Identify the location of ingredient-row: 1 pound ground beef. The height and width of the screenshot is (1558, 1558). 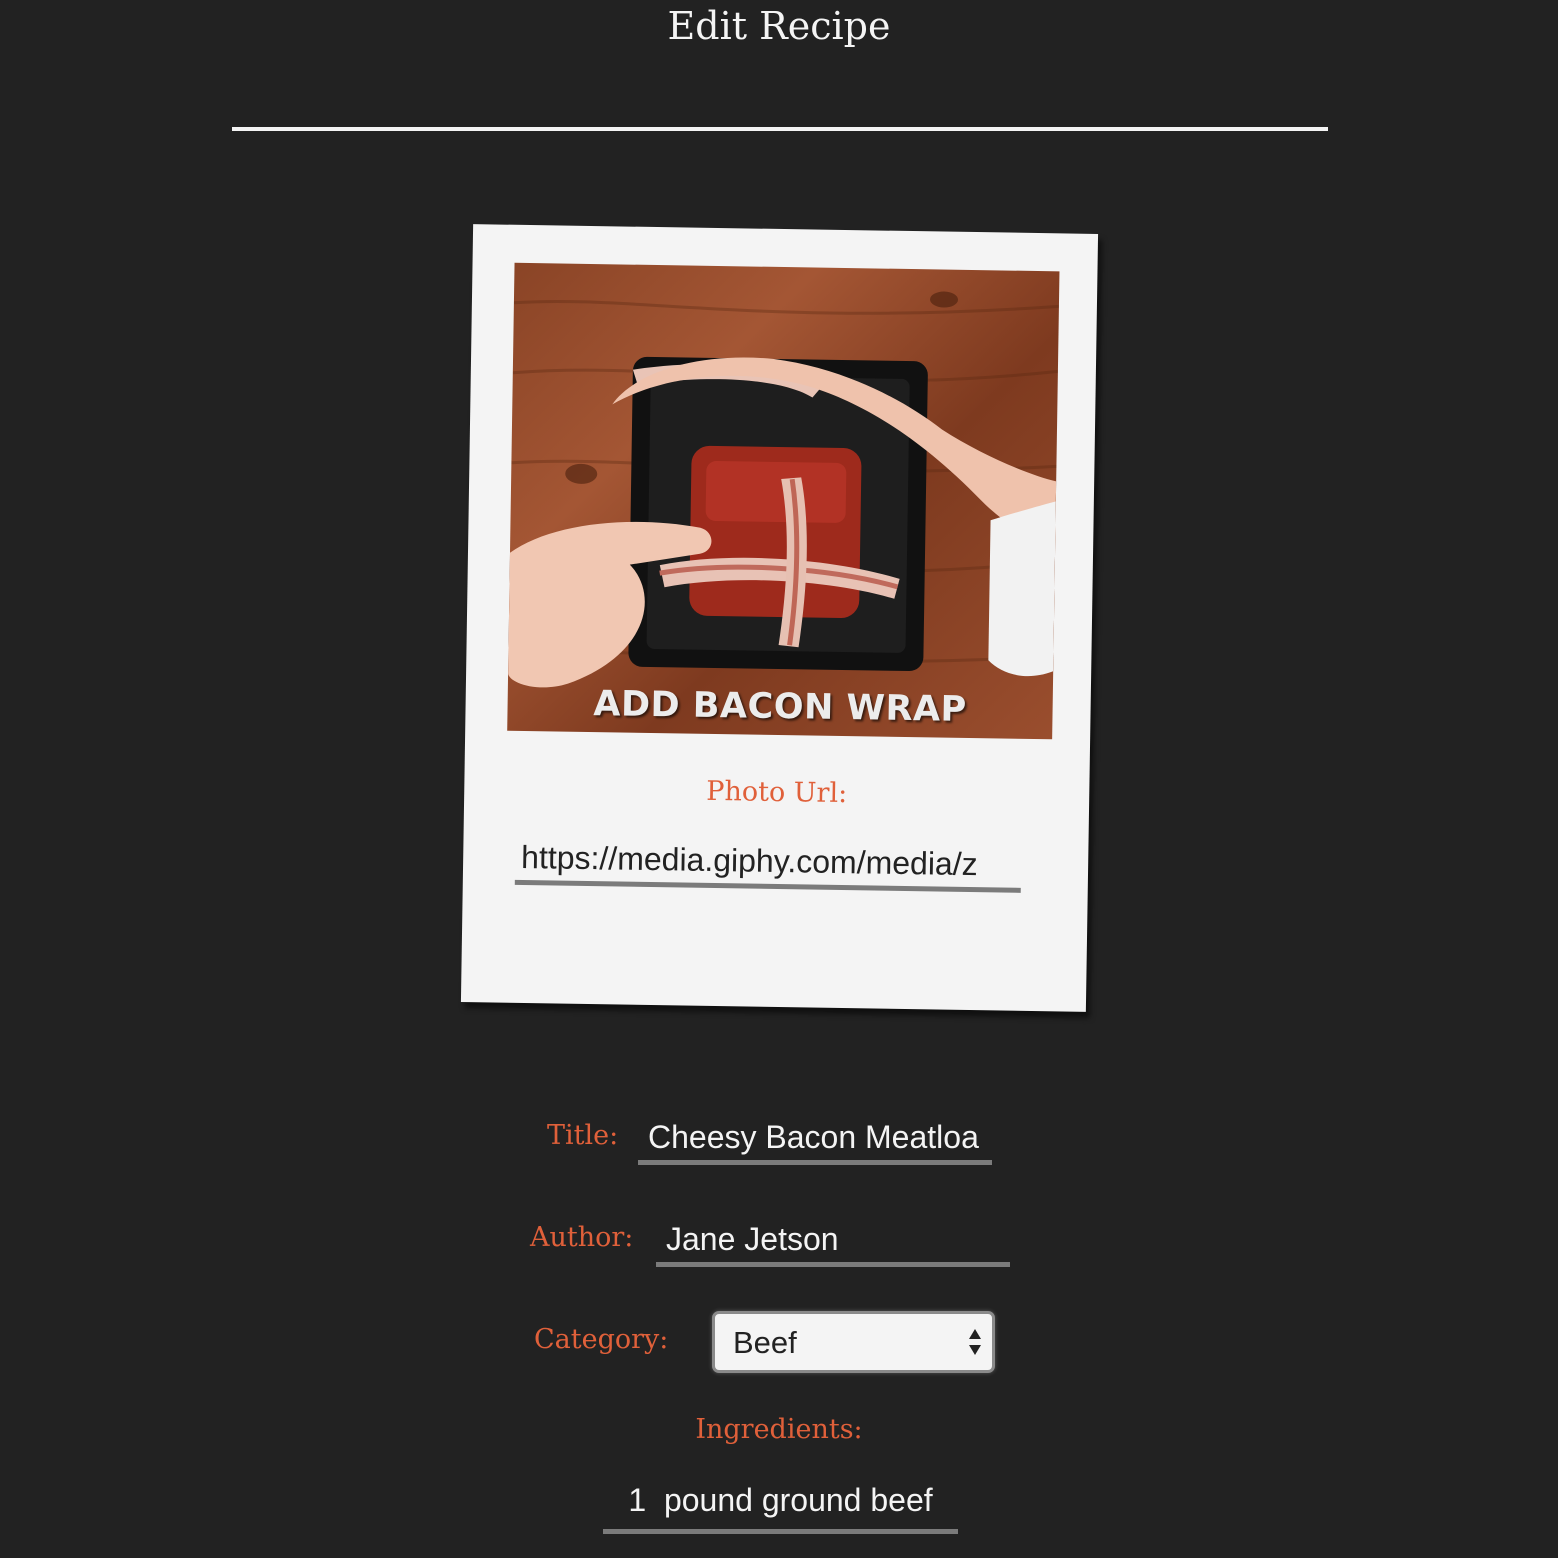
(780, 1508).